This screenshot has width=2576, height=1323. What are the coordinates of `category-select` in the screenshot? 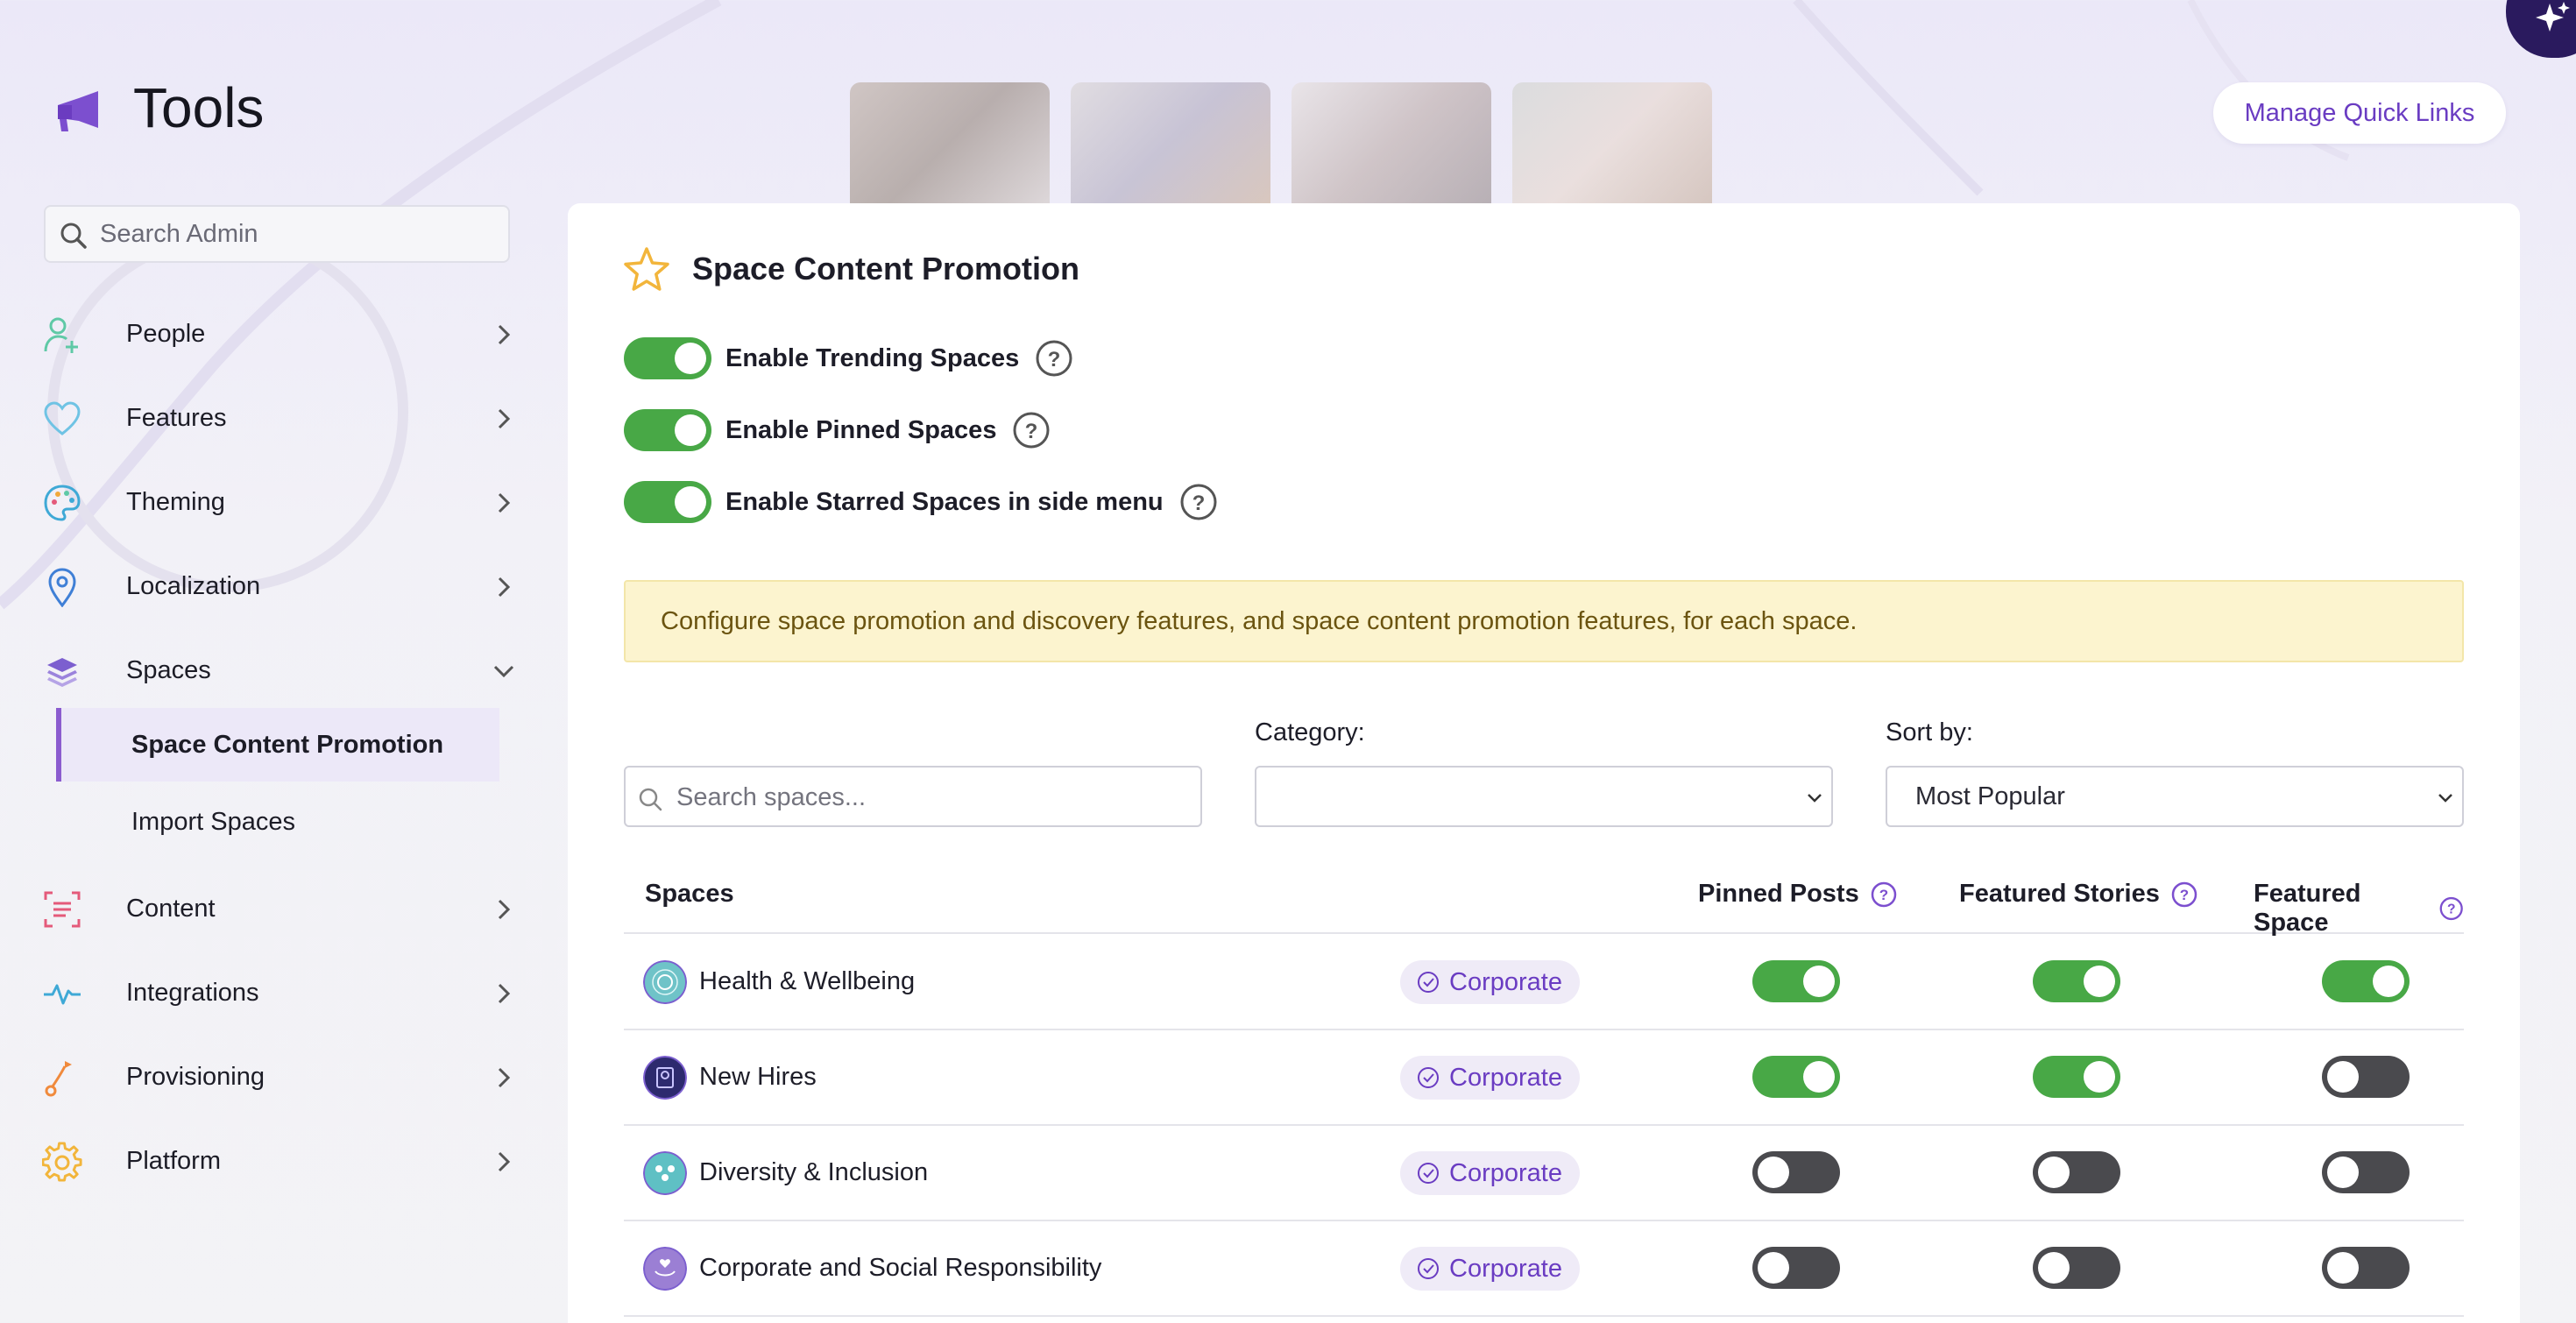 It's located at (1544, 796).